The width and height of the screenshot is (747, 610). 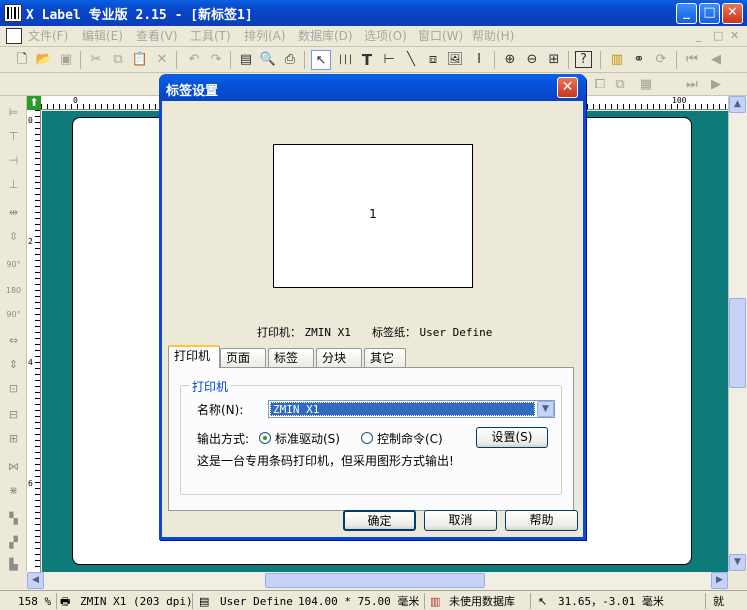 I want to click on printer-name-value: ZMIN X1, so click(x=402, y=409).